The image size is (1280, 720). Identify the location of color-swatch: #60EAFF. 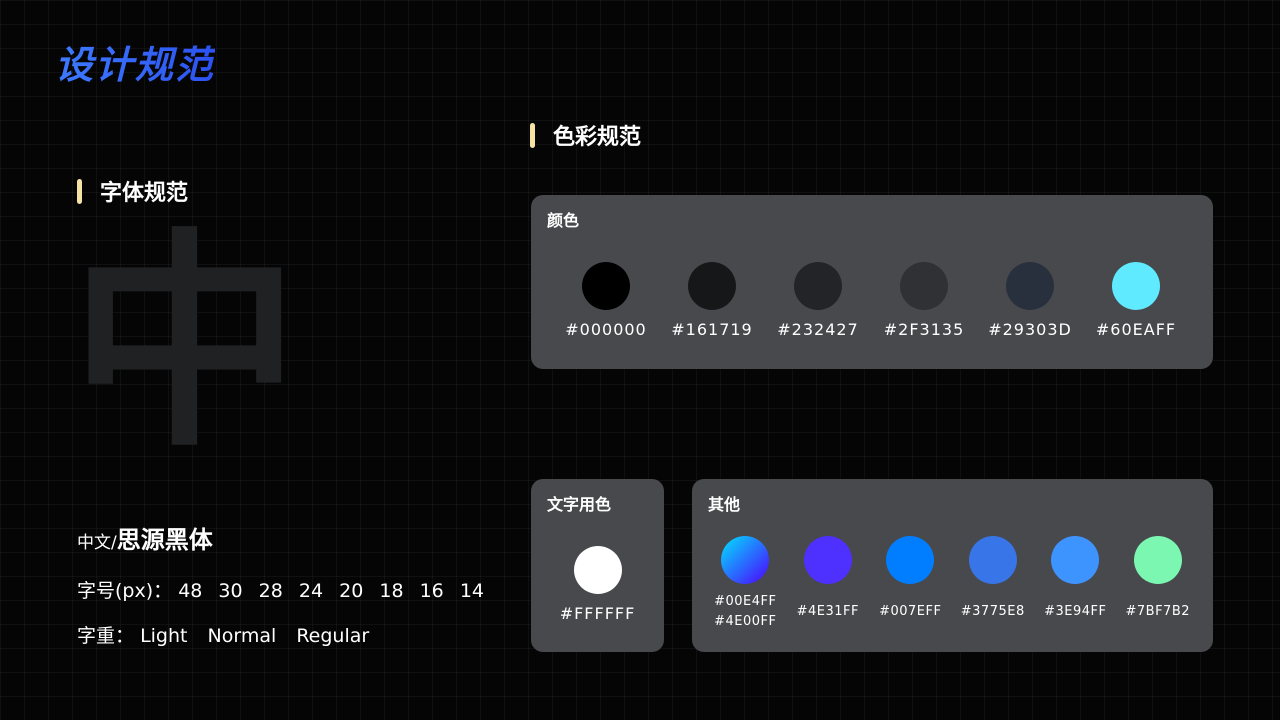
(1136, 300).